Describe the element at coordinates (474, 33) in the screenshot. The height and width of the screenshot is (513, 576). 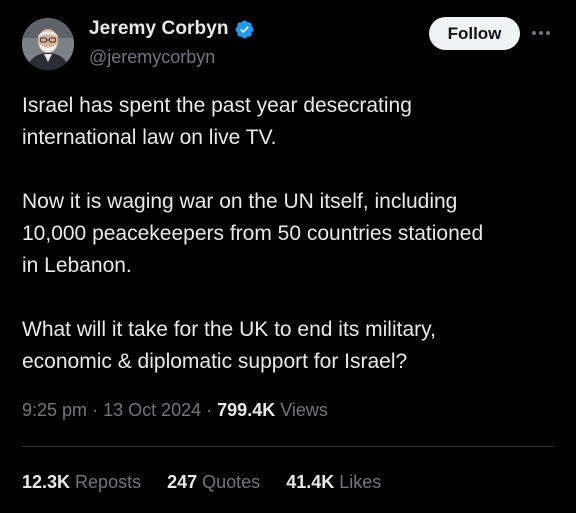
I see `follow-button: Follow` at that location.